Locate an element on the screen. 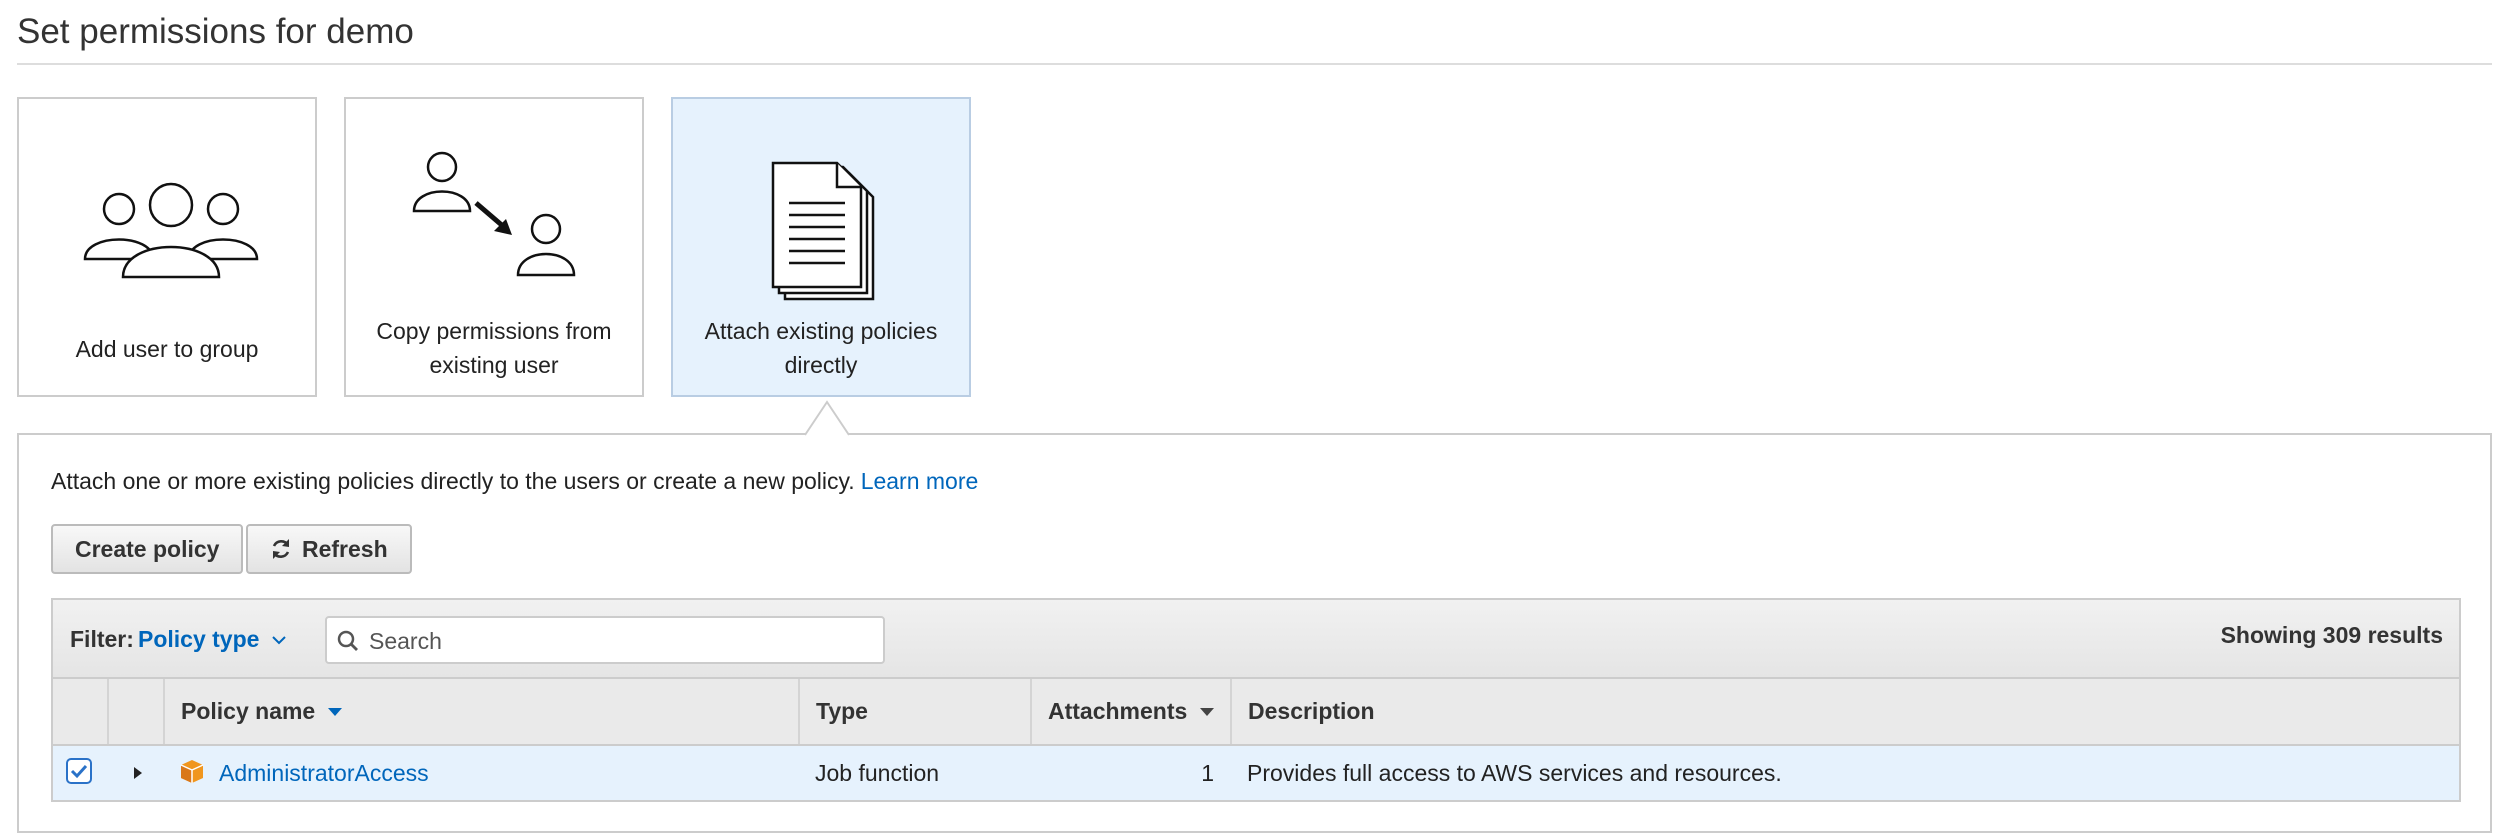 The width and height of the screenshot is (2500, 833). table-header: Policy name Type Attachments Description is located at coordinates (1256, 712).